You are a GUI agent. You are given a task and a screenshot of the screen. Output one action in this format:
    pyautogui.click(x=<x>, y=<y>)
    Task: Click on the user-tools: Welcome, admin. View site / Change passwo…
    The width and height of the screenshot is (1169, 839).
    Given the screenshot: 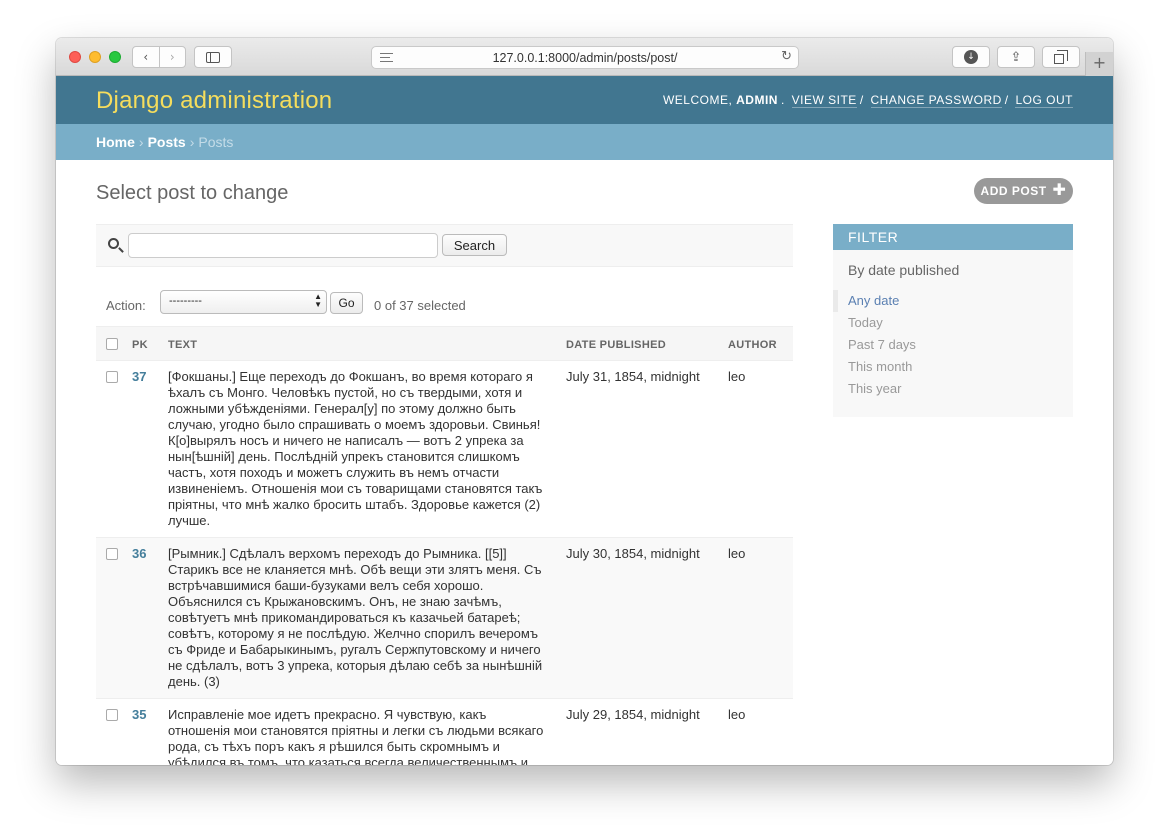 What is the action you would take?
    pyautogui.click(x=867, y=100)
    